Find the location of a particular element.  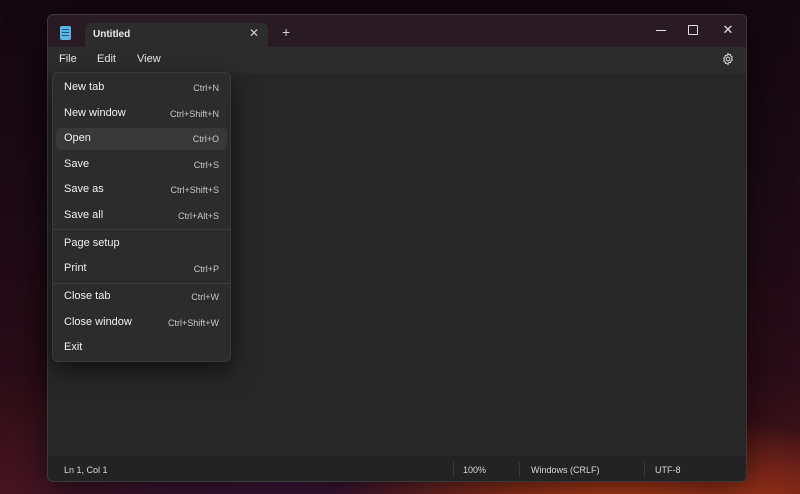

menu-item-label: Close tab is located at coordinates (87, 296).